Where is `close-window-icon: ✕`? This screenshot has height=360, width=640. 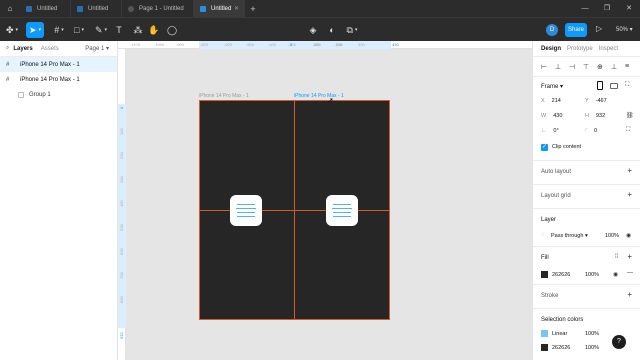
close-window-icon: ✕ is located at coordinates (629, 8).